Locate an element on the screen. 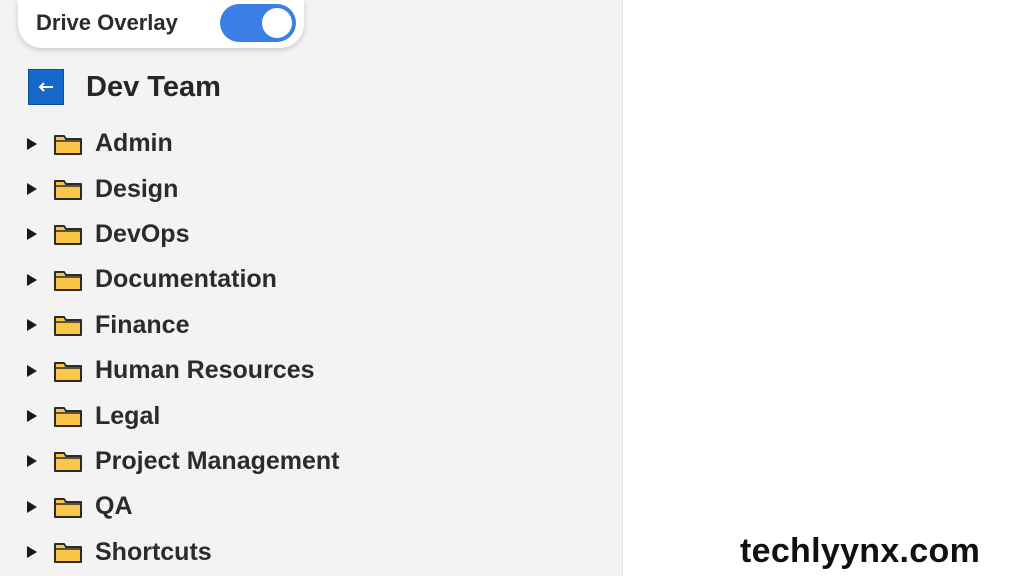  back-button is located at coordinates (46, 87).